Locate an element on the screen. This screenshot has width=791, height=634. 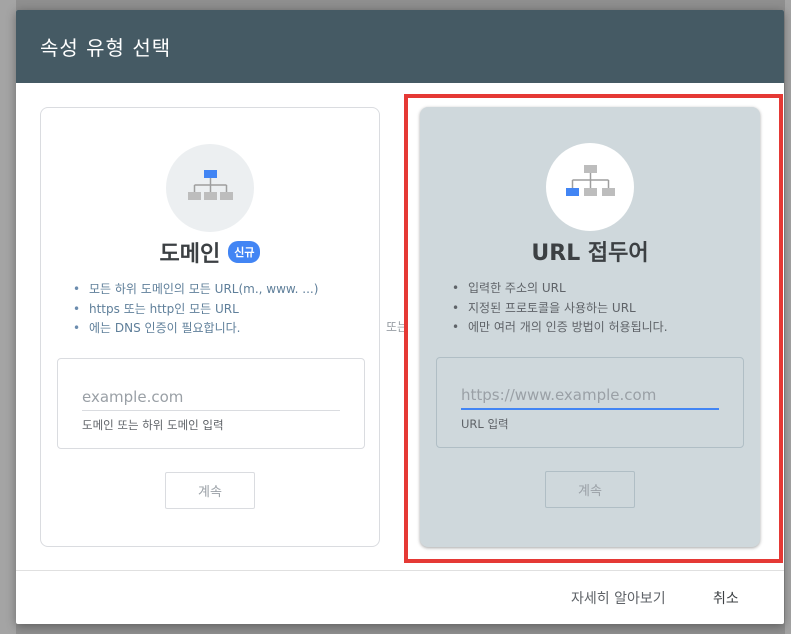
url-input-box: URL 입력 is located at coordinates (590, 402).